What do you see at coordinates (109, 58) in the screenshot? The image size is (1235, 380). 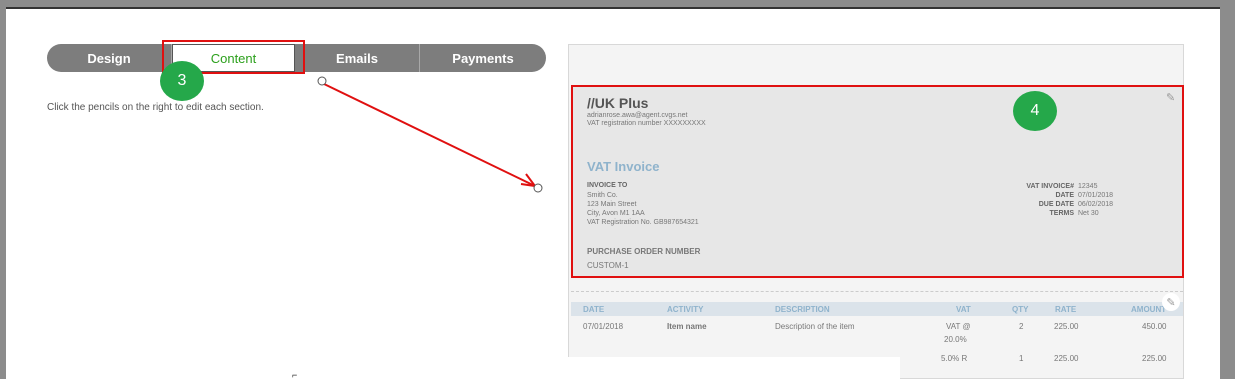 I see `tab-design: Design` at bounding box center [109, 58].